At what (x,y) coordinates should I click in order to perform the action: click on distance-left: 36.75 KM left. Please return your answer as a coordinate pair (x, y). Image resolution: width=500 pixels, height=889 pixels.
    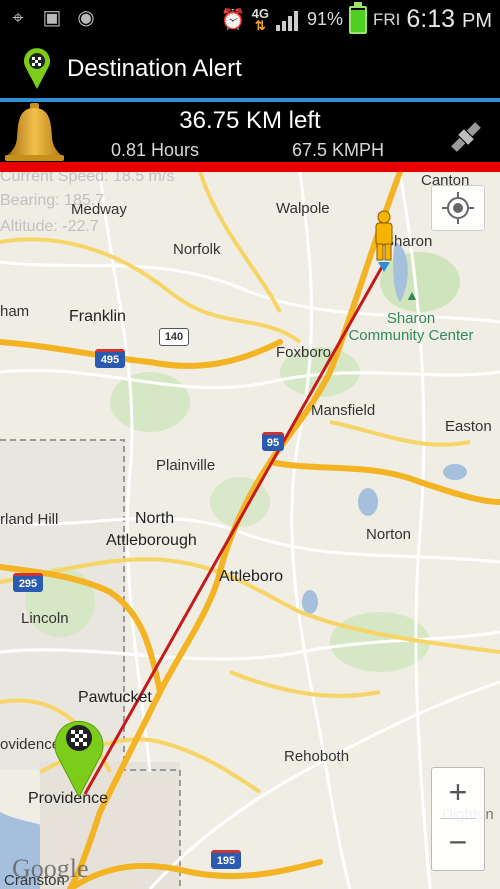
    Looking at the image, I should click on (250, 120).